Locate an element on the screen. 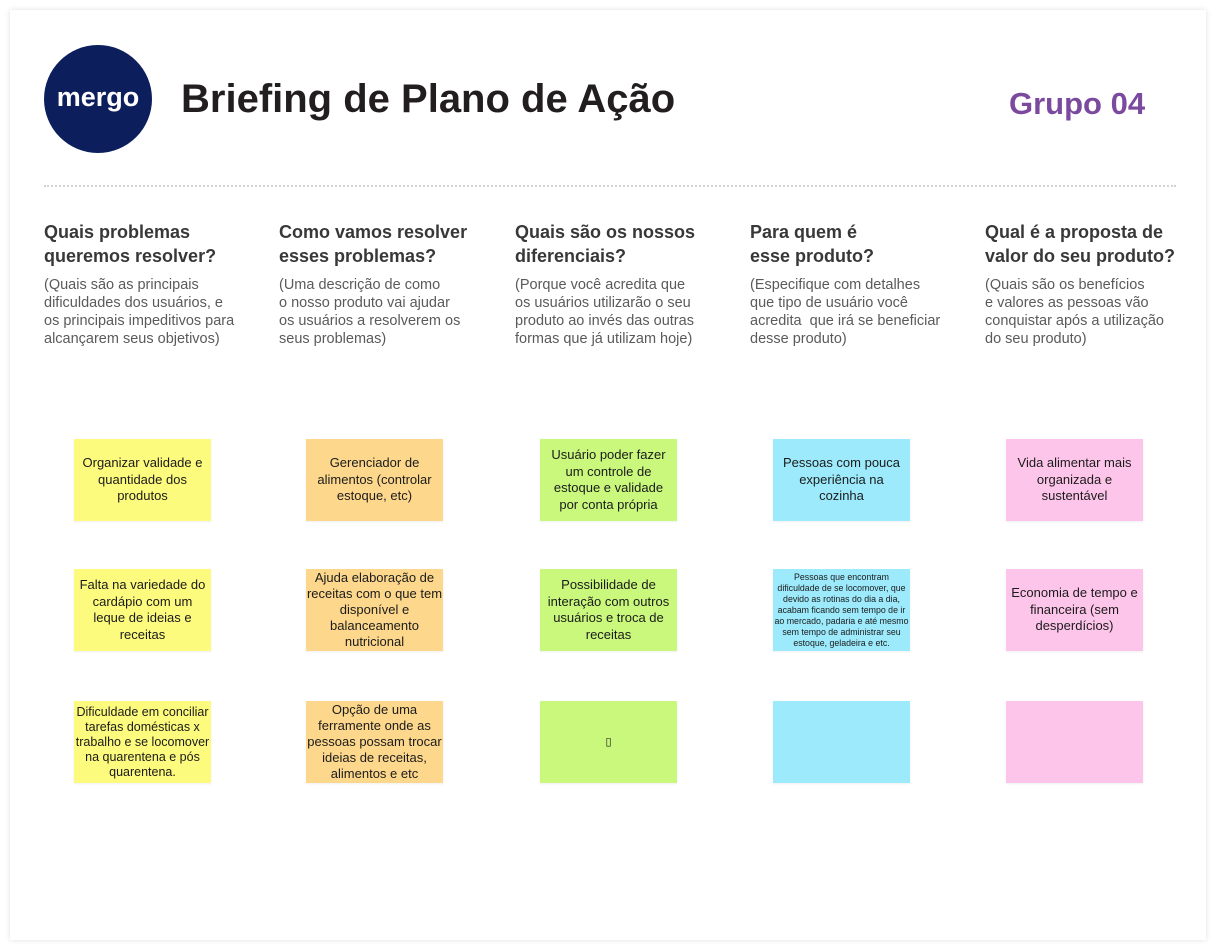 This screenshot has height=949, width=1216. column-heading: Como vamos resolver esses problemas? is located at coordinates (373, 244).